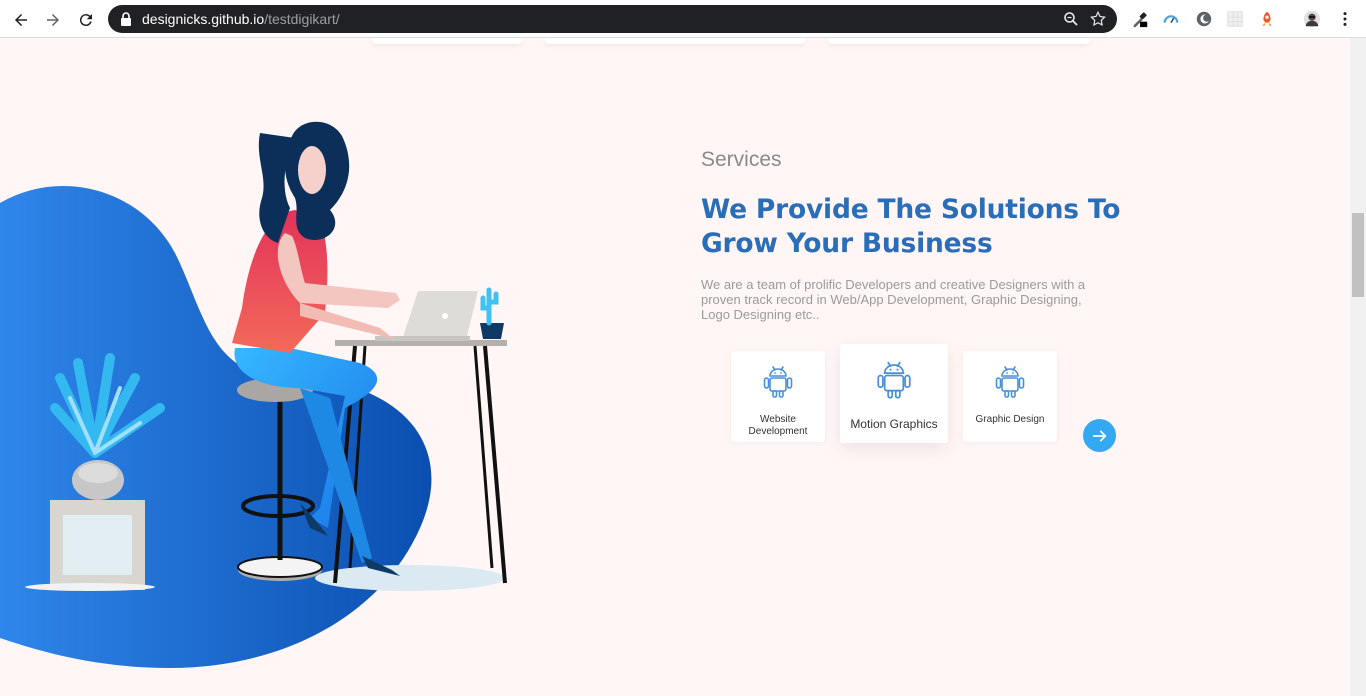 The width and height of the screenshot is (1366, 696). I want to click on rocket-icon, so click(1267, 19).